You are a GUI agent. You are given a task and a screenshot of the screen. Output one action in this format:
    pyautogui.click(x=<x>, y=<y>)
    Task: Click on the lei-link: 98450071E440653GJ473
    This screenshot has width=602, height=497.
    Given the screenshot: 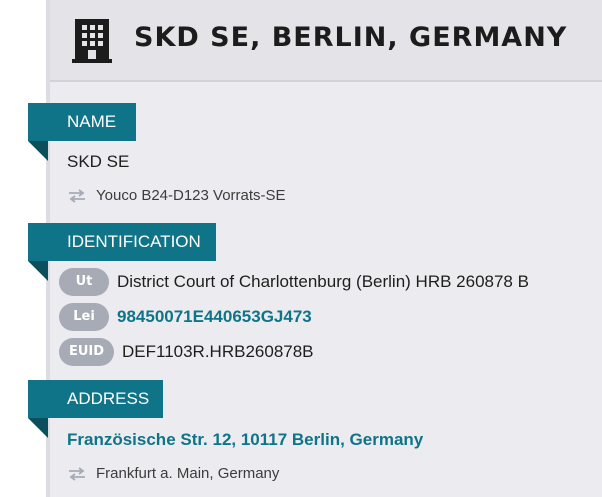 What is the action you would take?
    pyautogui.click(x=214, y=317)
    